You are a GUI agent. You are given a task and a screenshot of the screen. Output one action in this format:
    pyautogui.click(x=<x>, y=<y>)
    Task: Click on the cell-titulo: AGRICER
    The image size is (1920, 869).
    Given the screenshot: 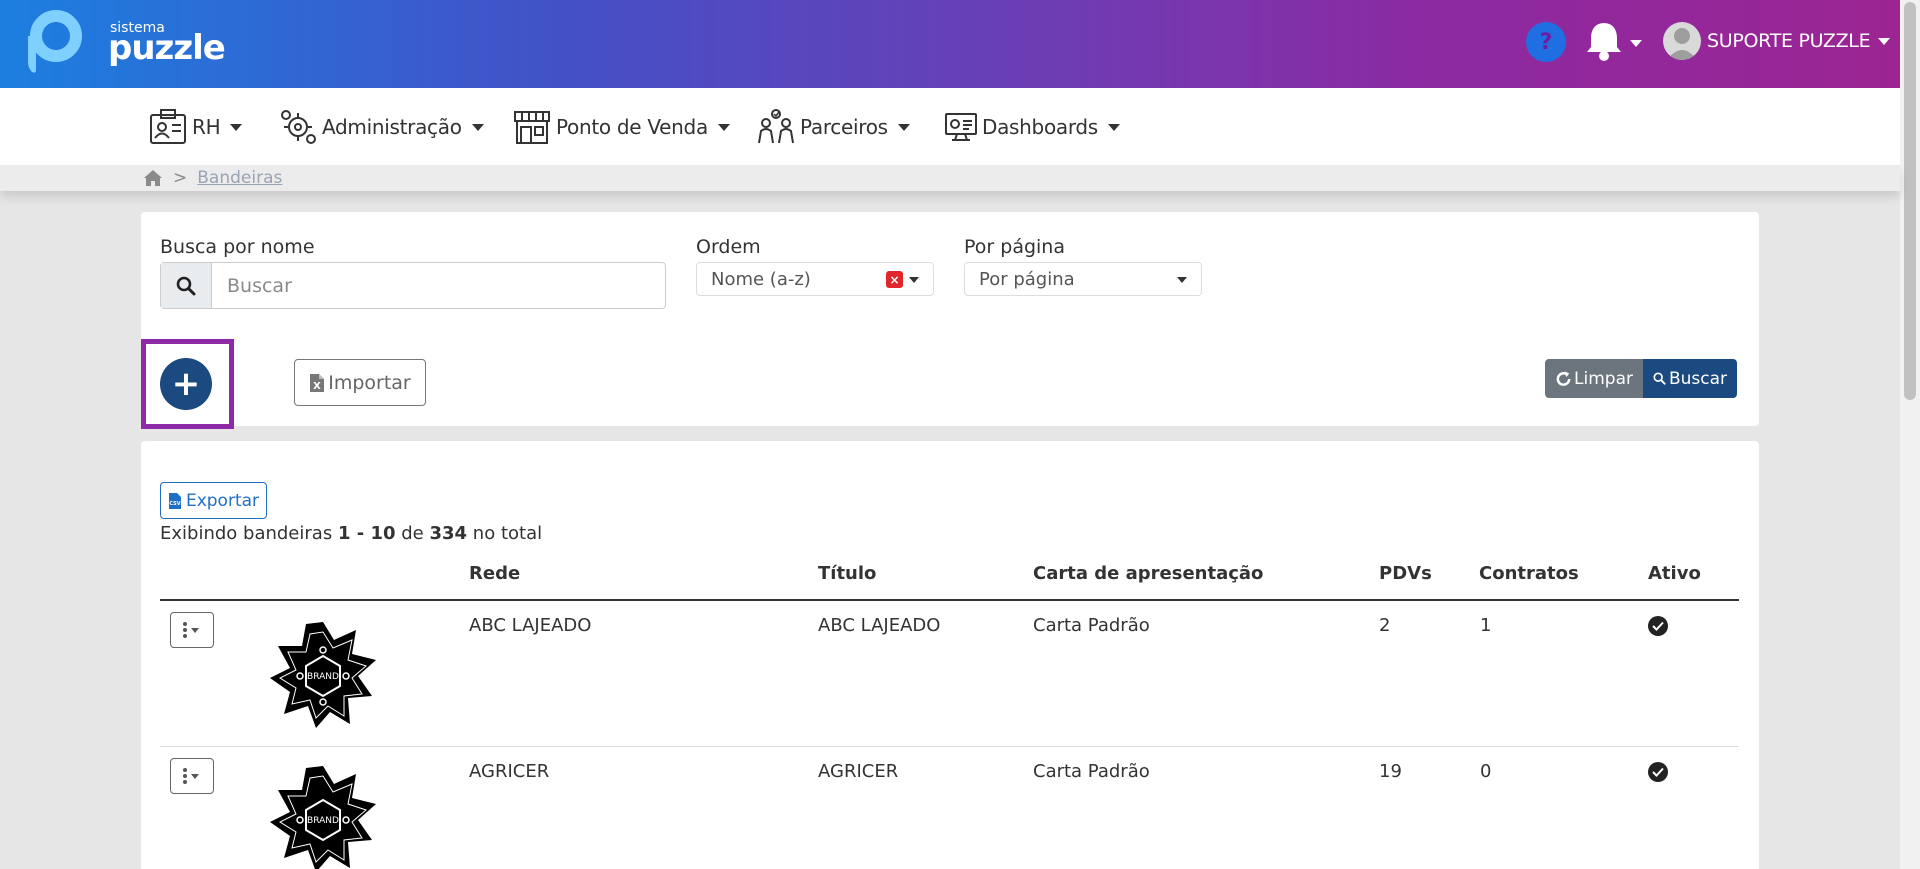 What is the action you would take?
    pyautogui.click(x=858, y=771)
    